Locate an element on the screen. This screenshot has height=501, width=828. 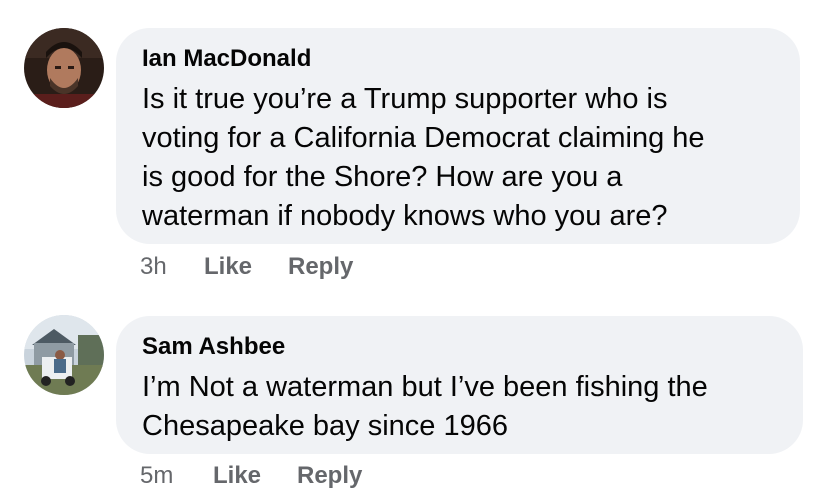
comment-author: Ian MacDonald is located at coordinates (471, 51).